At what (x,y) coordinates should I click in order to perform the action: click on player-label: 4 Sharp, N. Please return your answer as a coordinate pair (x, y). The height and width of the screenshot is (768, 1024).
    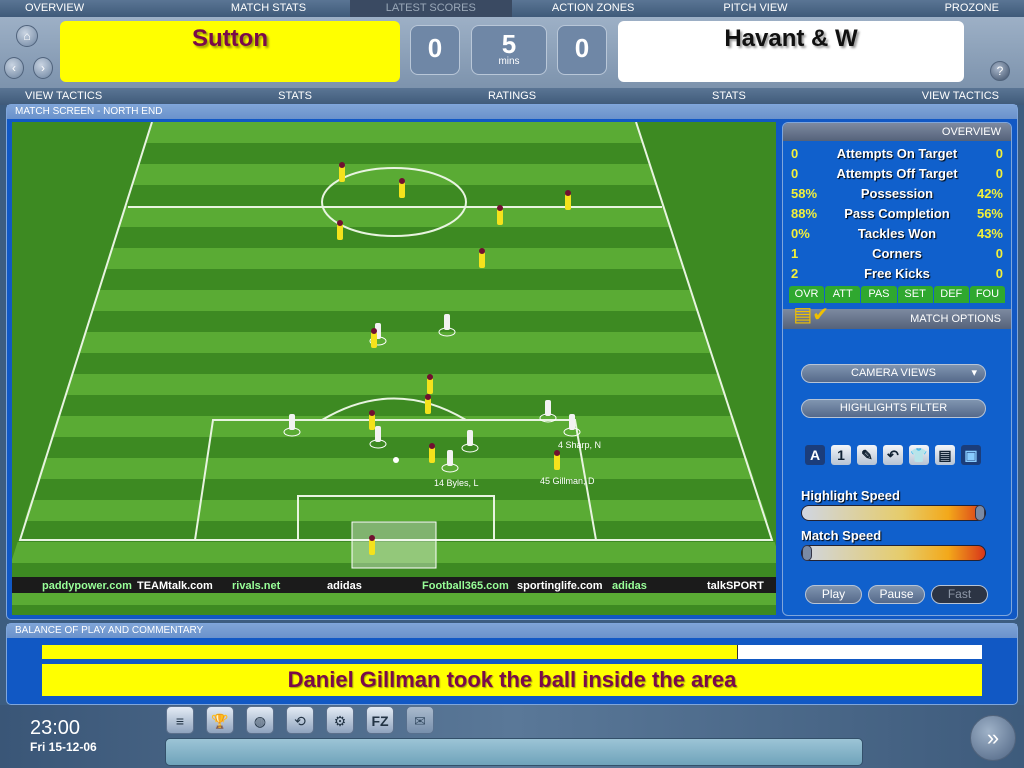
    Looking at the image, I should click on (579, 445).